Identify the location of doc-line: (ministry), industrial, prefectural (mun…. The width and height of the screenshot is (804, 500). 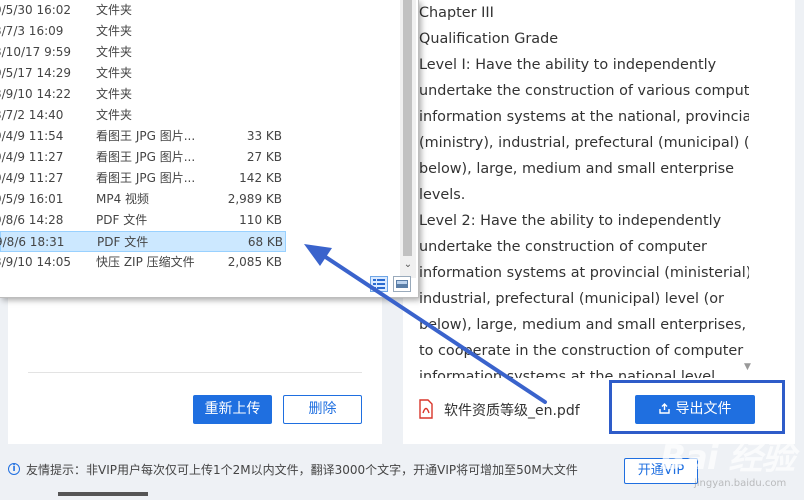
(584, 143).